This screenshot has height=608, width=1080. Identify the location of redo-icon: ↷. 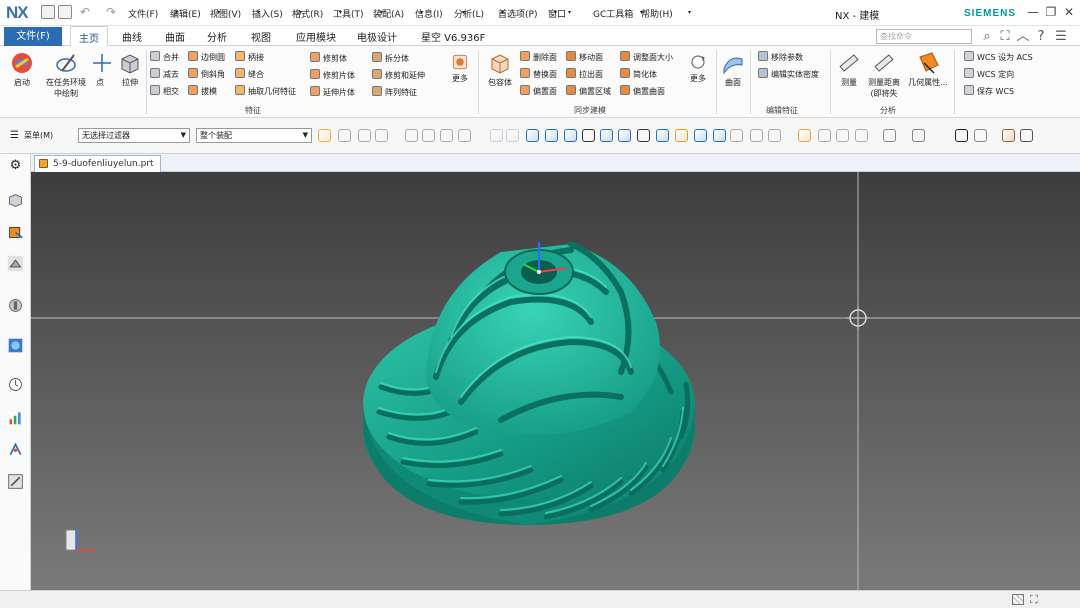
(111, 12).